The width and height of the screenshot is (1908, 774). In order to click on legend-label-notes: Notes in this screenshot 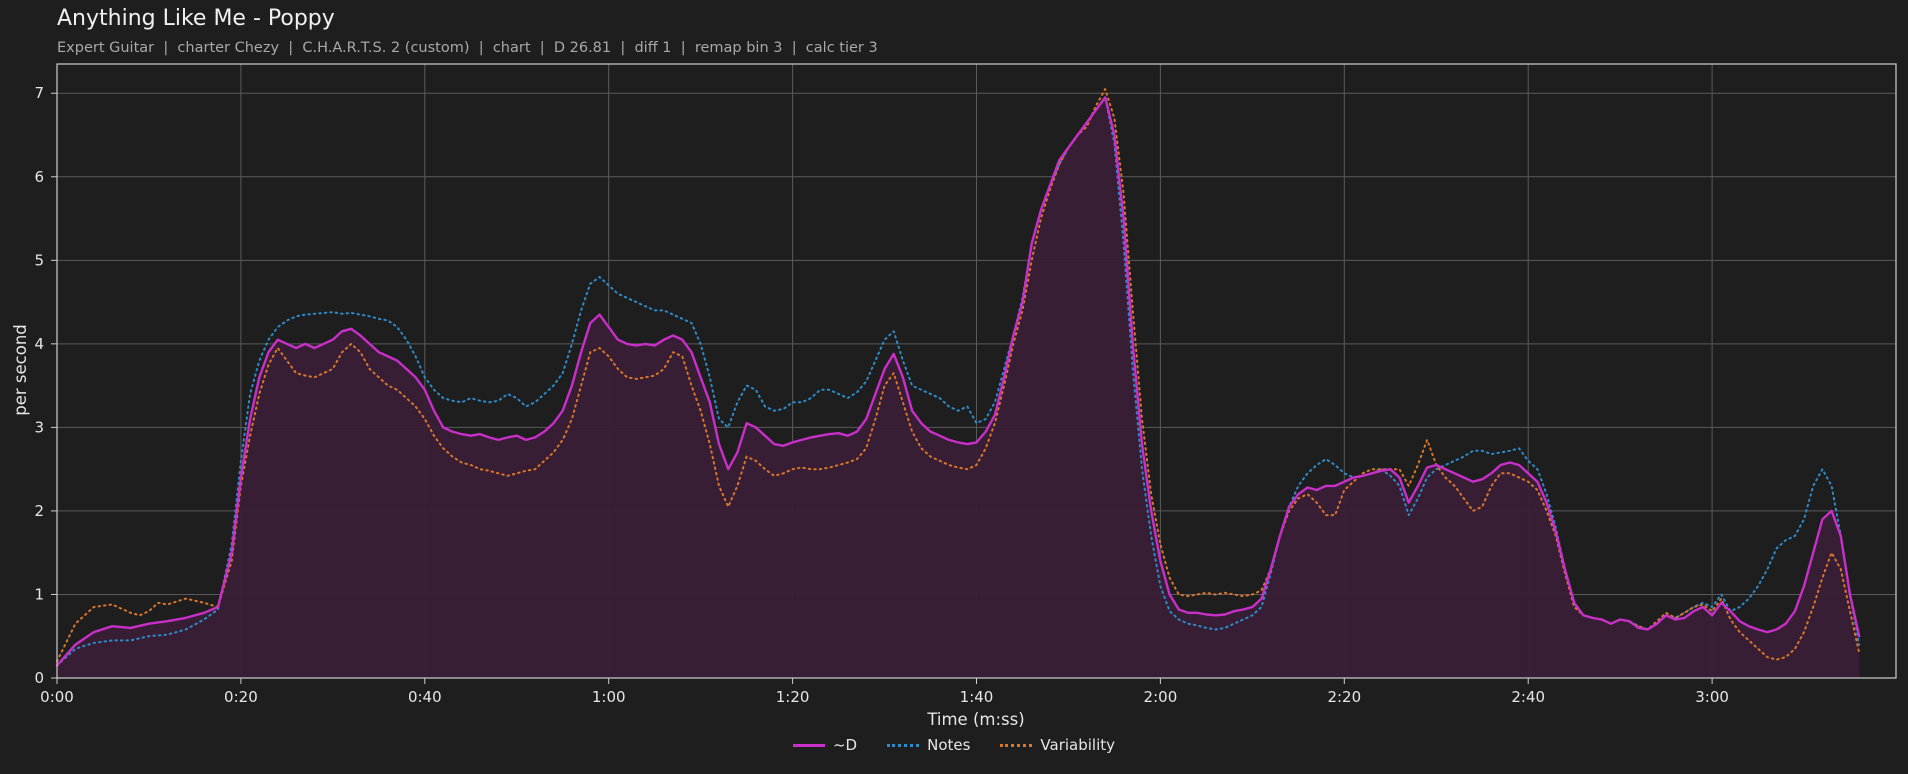, I will do `click(949, 745)`.